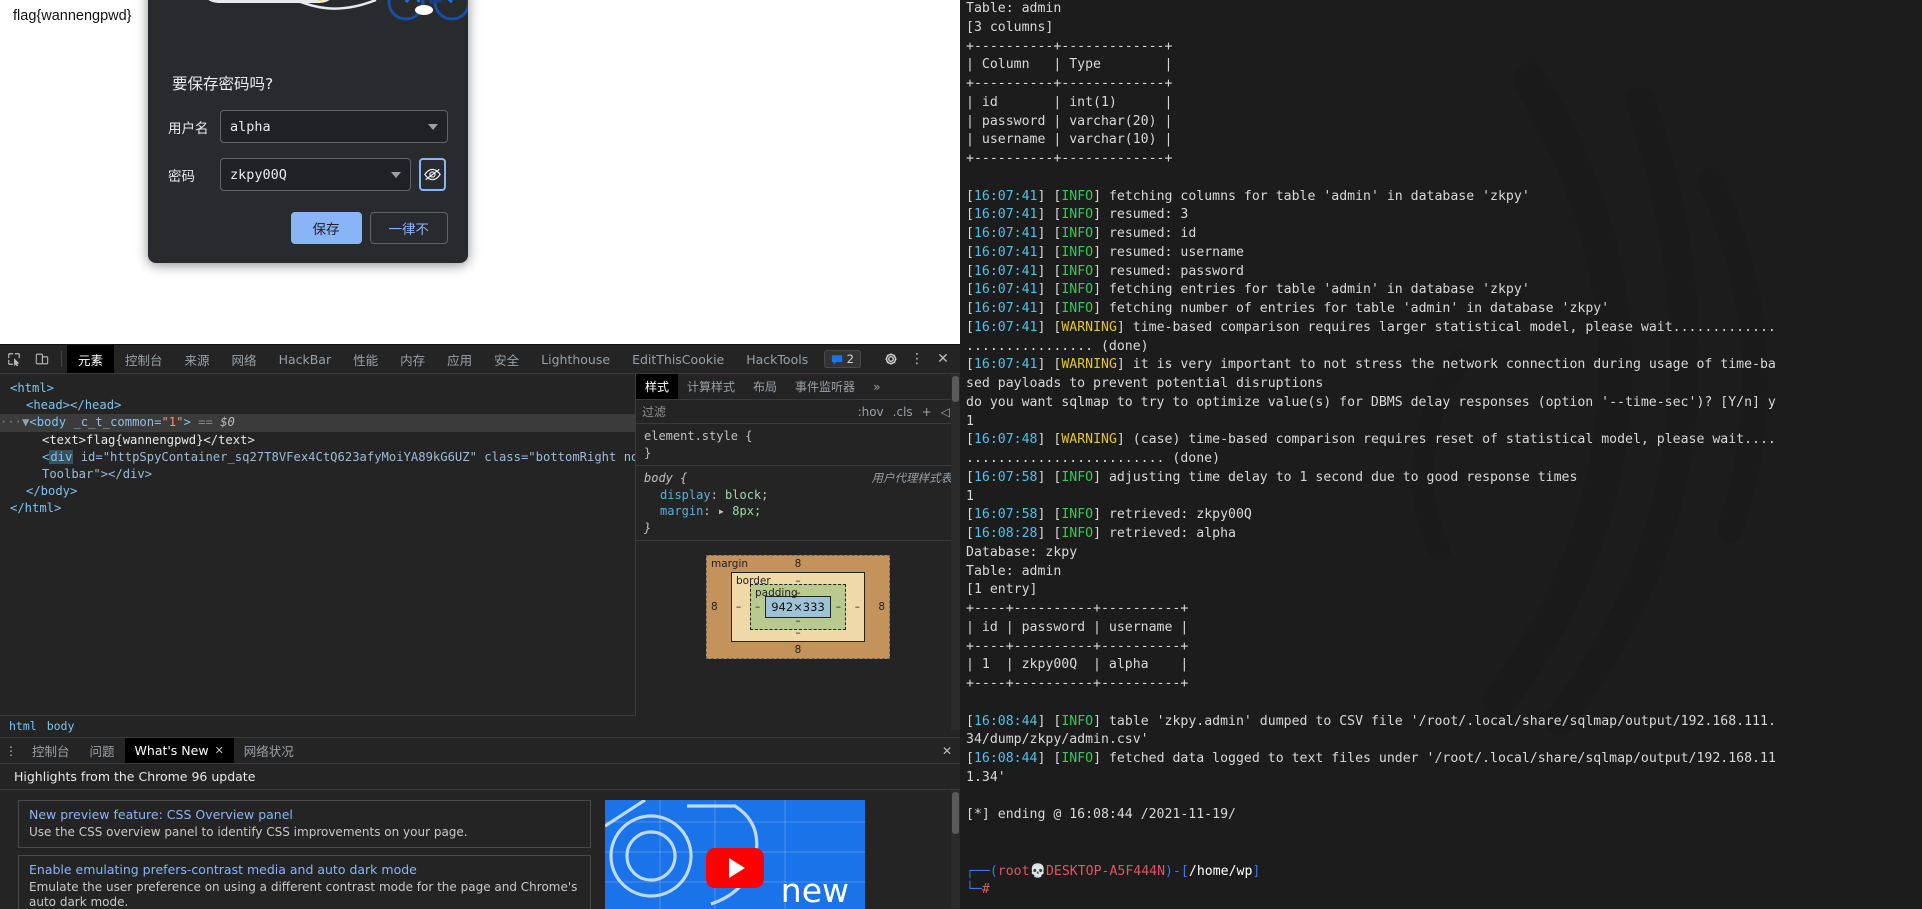 The height and width of the screenshot is (909, 1922). I want to click on box-model-padding: padding – – – – 942×333, so click(798, 607).